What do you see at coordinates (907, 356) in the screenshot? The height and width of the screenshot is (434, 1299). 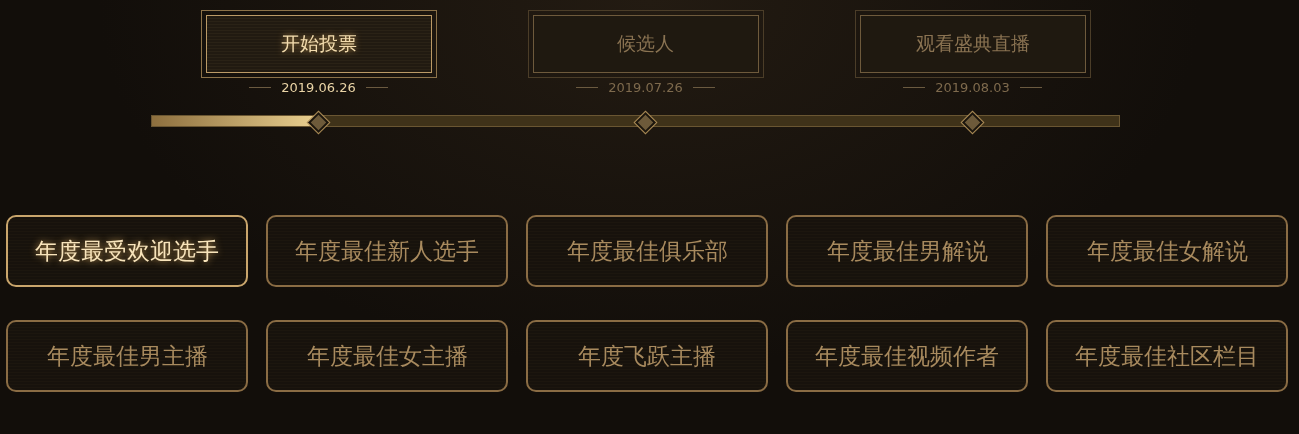 I see `award-category-button: 年度最佳视频作者` at bounding box center [907, 356].